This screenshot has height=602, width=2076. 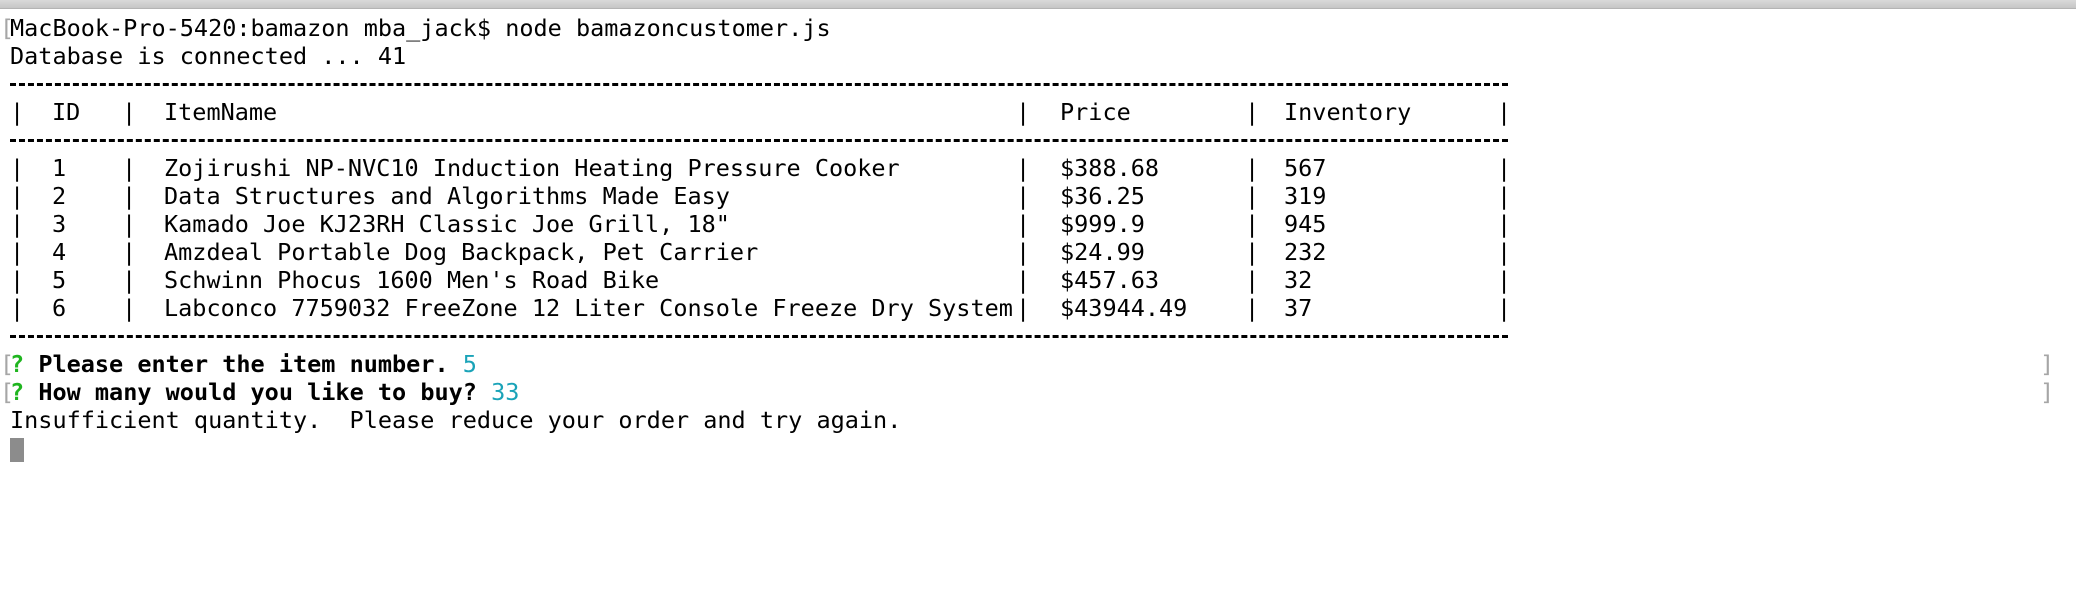 What do you see at coordinates (1305, 224) in the screenshot?
I see `cell-inventory: 945` at bounding box center [1305, 224].